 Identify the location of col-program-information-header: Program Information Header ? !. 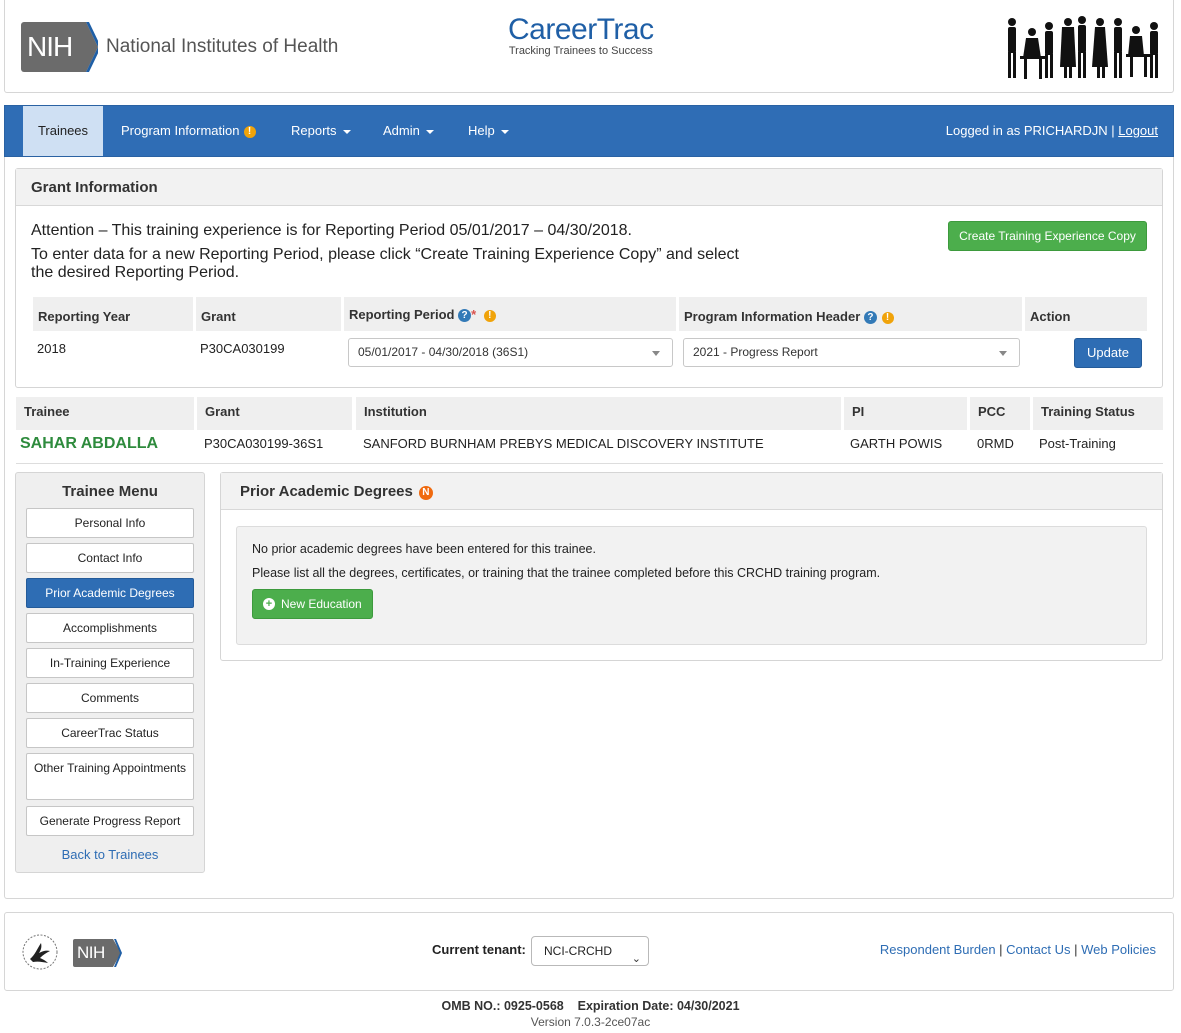
(850, 314).